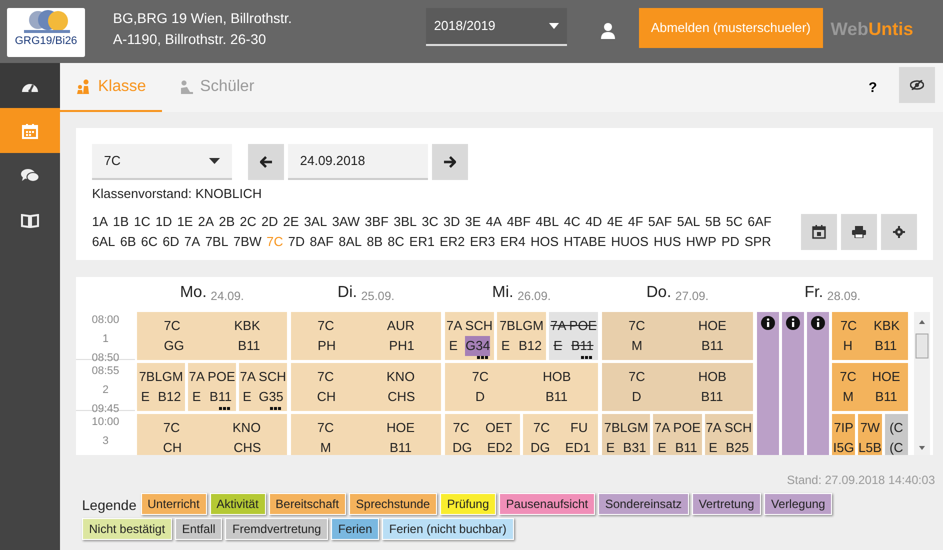  I want to click on next-week-button, so click(450, 162).